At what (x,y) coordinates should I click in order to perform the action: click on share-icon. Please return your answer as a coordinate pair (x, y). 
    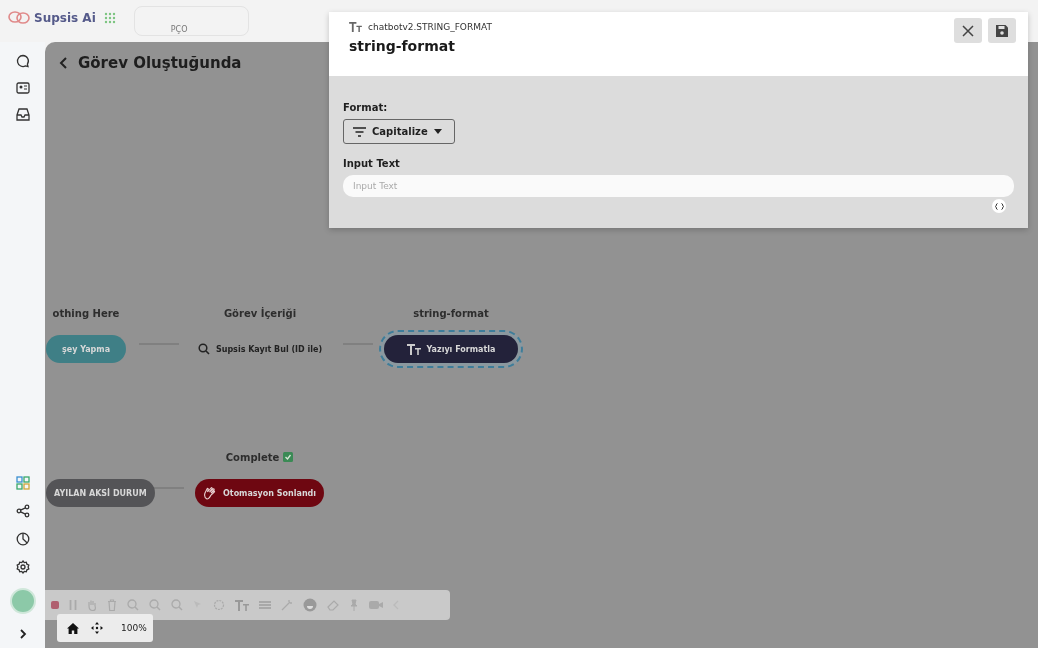
    Looking at the image, I should click on (22, 511).